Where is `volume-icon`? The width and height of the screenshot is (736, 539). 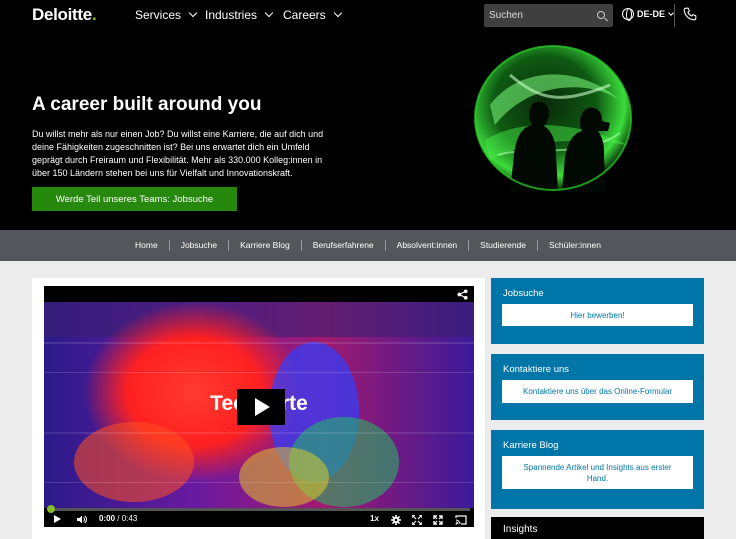 volume-icon is located at coordinates (82, 519).